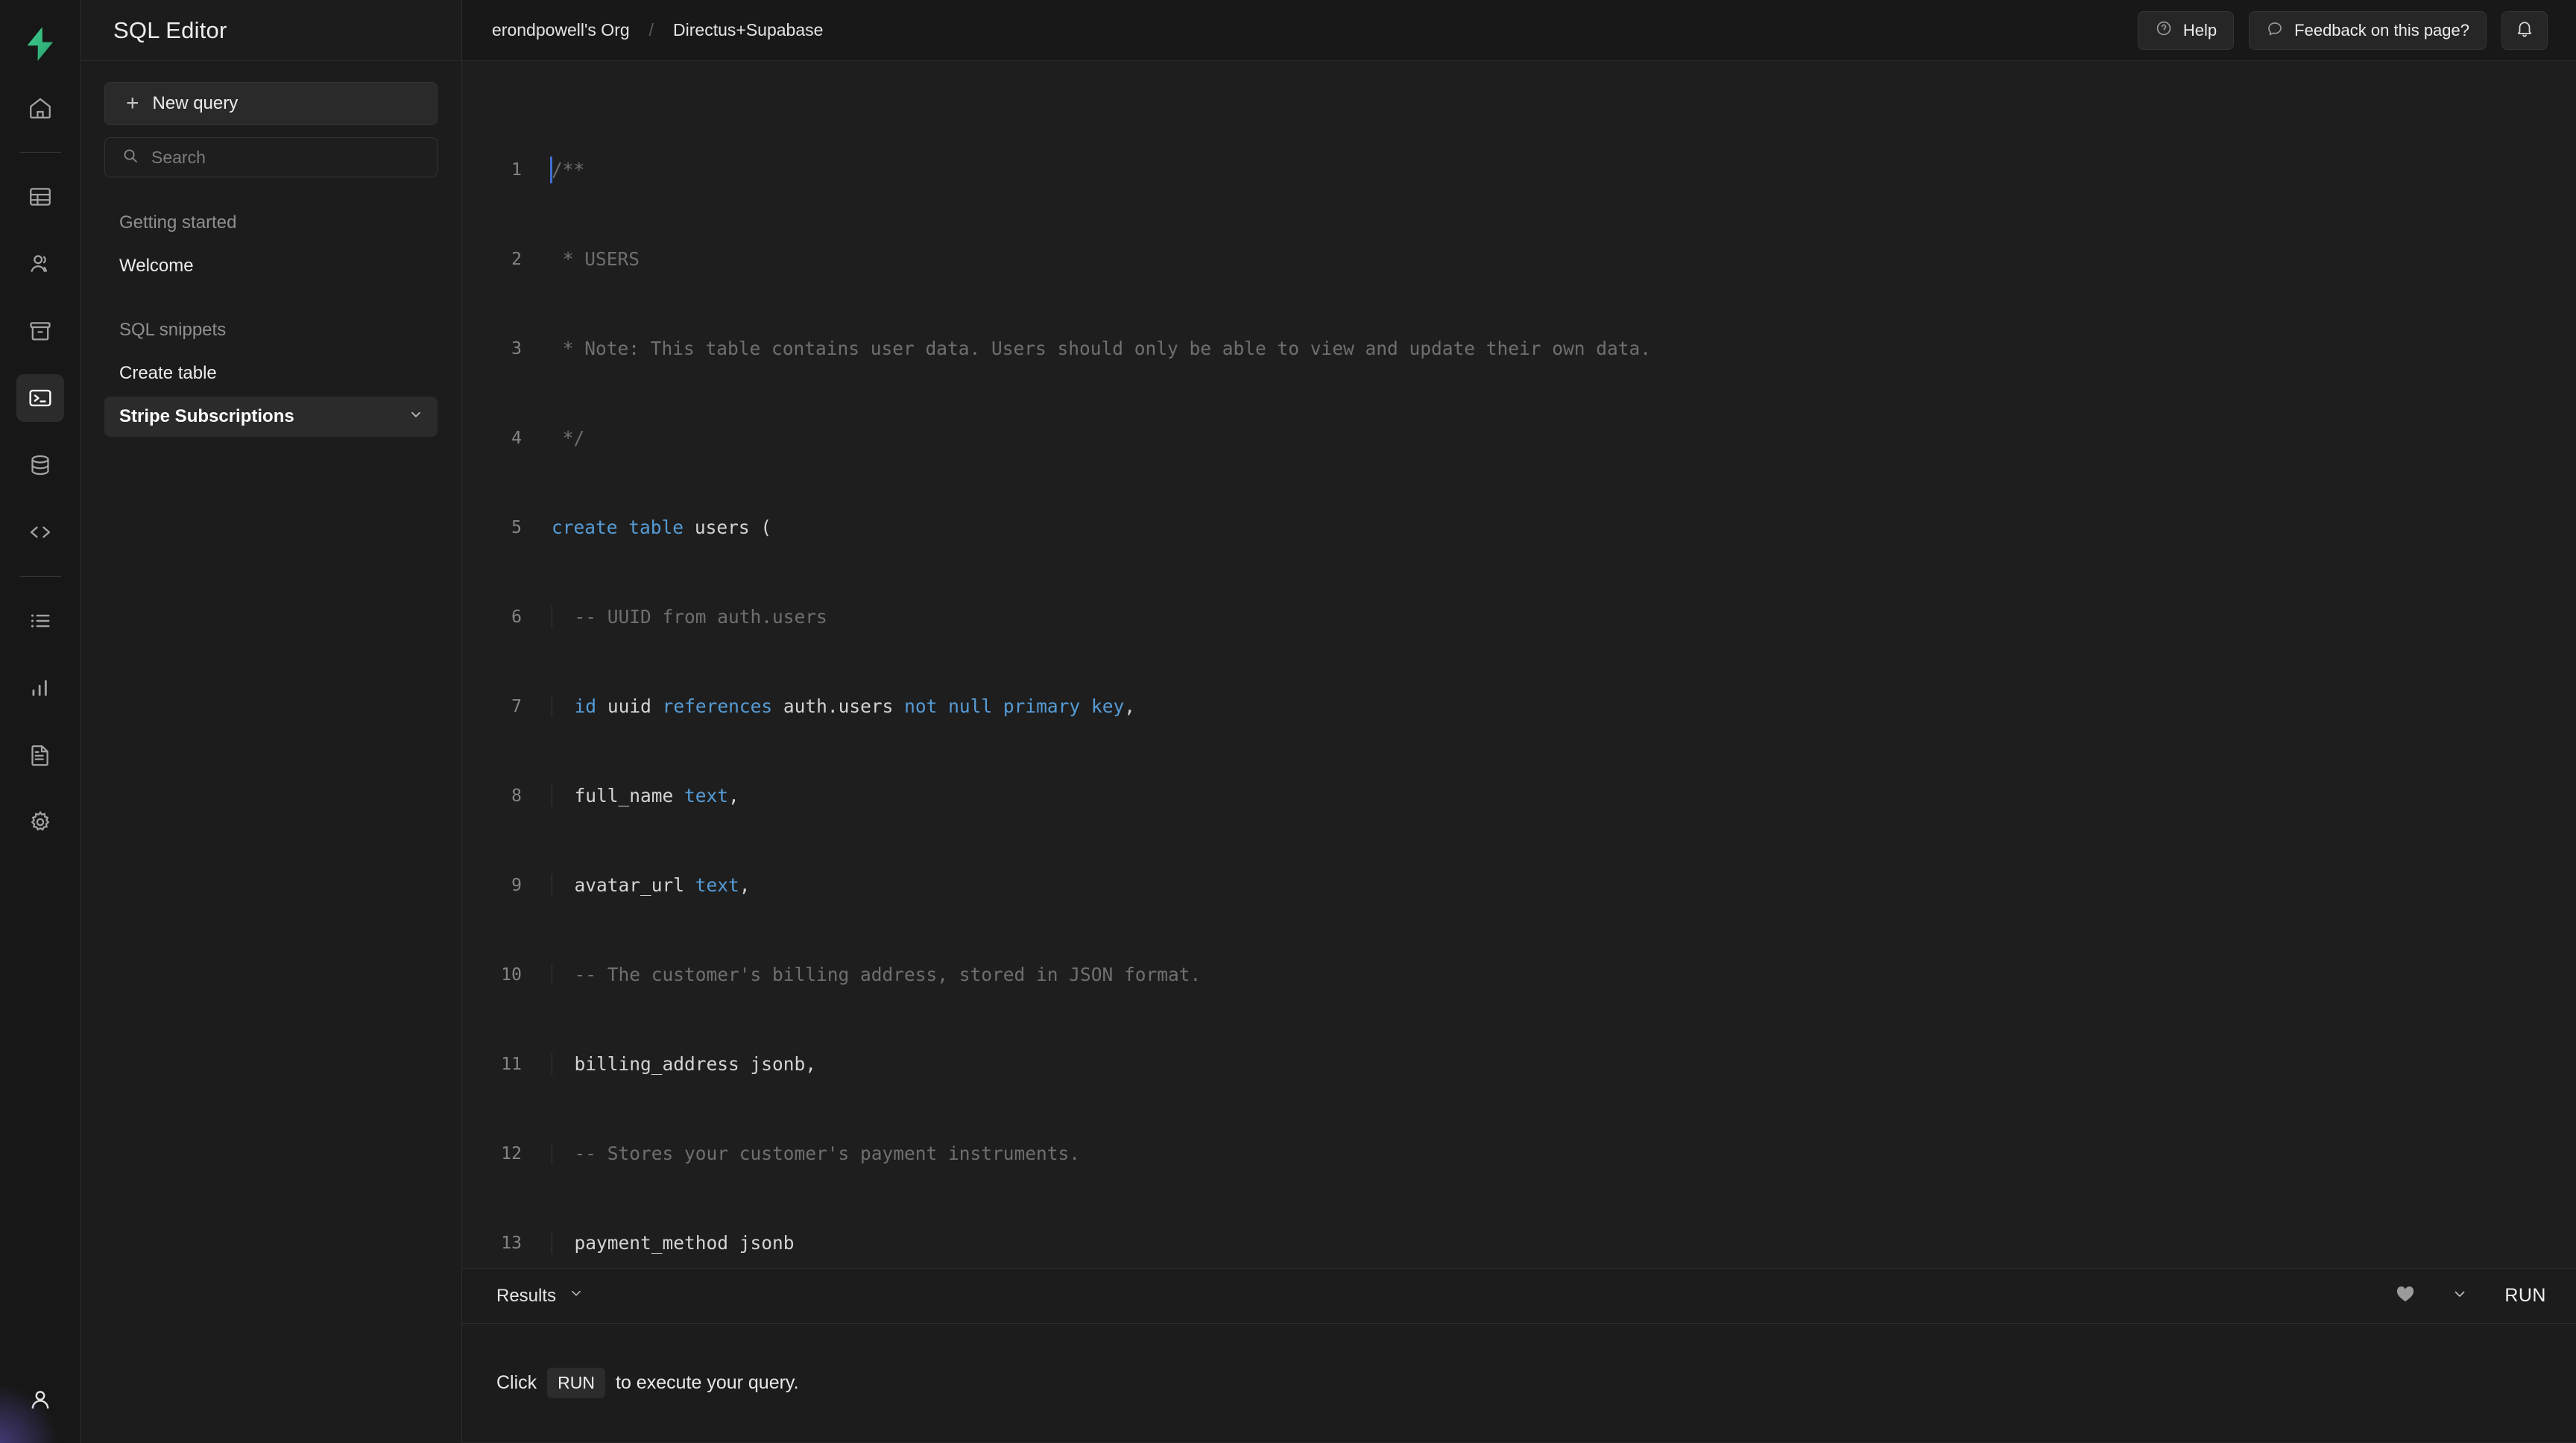 Image resolution: width=2576 pixels, height=1443 pixels. I want to click on sidebar-item-label: Create table, so click(168, 373).